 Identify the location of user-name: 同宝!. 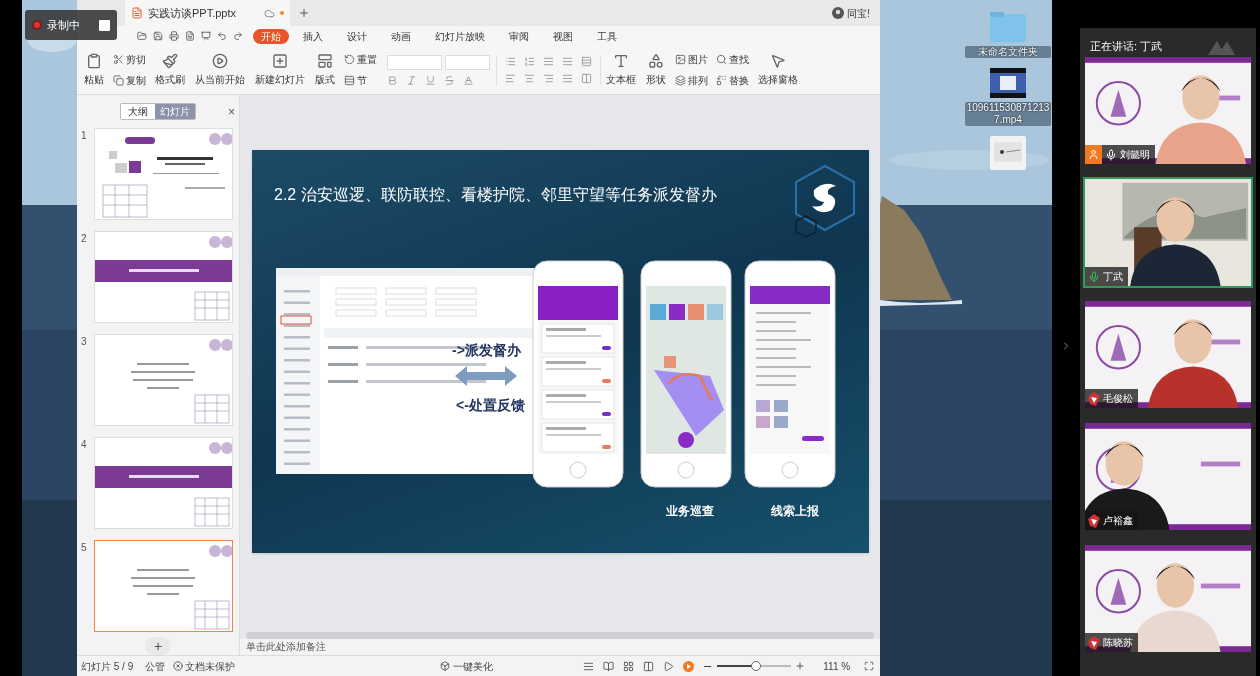
(858, 13).